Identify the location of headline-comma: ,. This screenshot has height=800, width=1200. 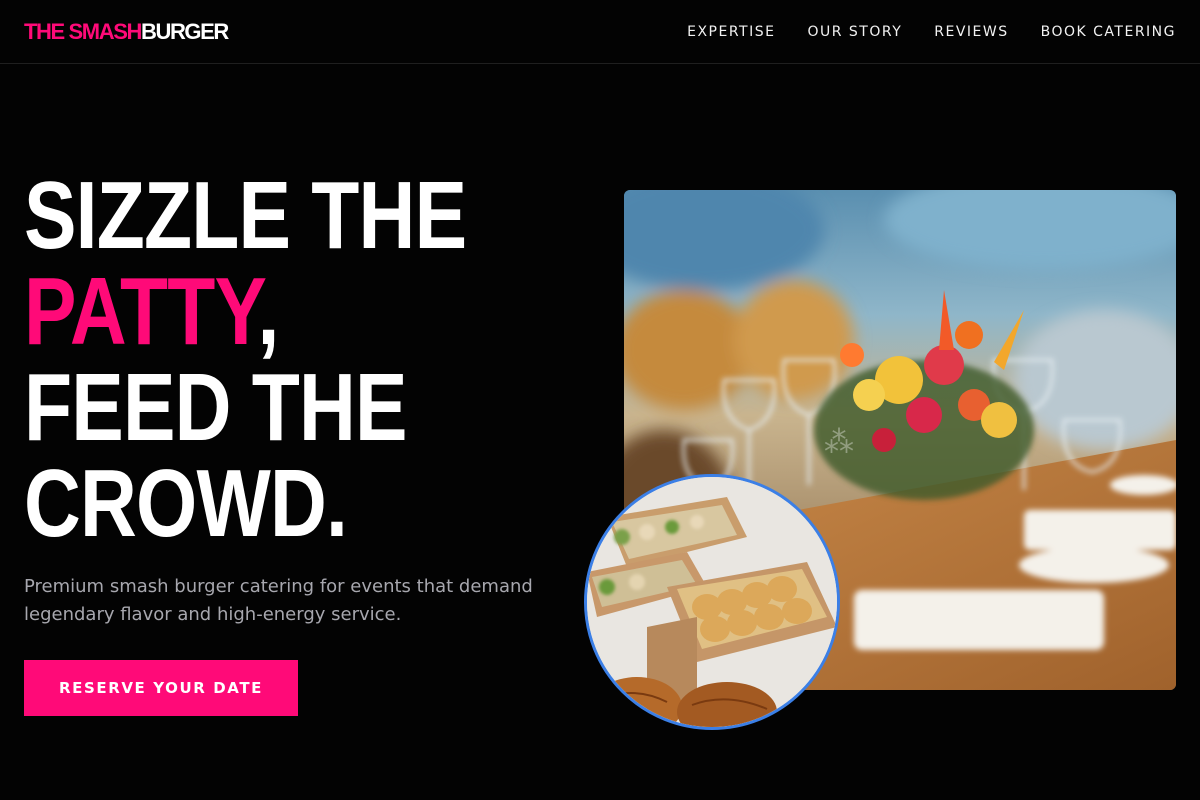
(268, 311).